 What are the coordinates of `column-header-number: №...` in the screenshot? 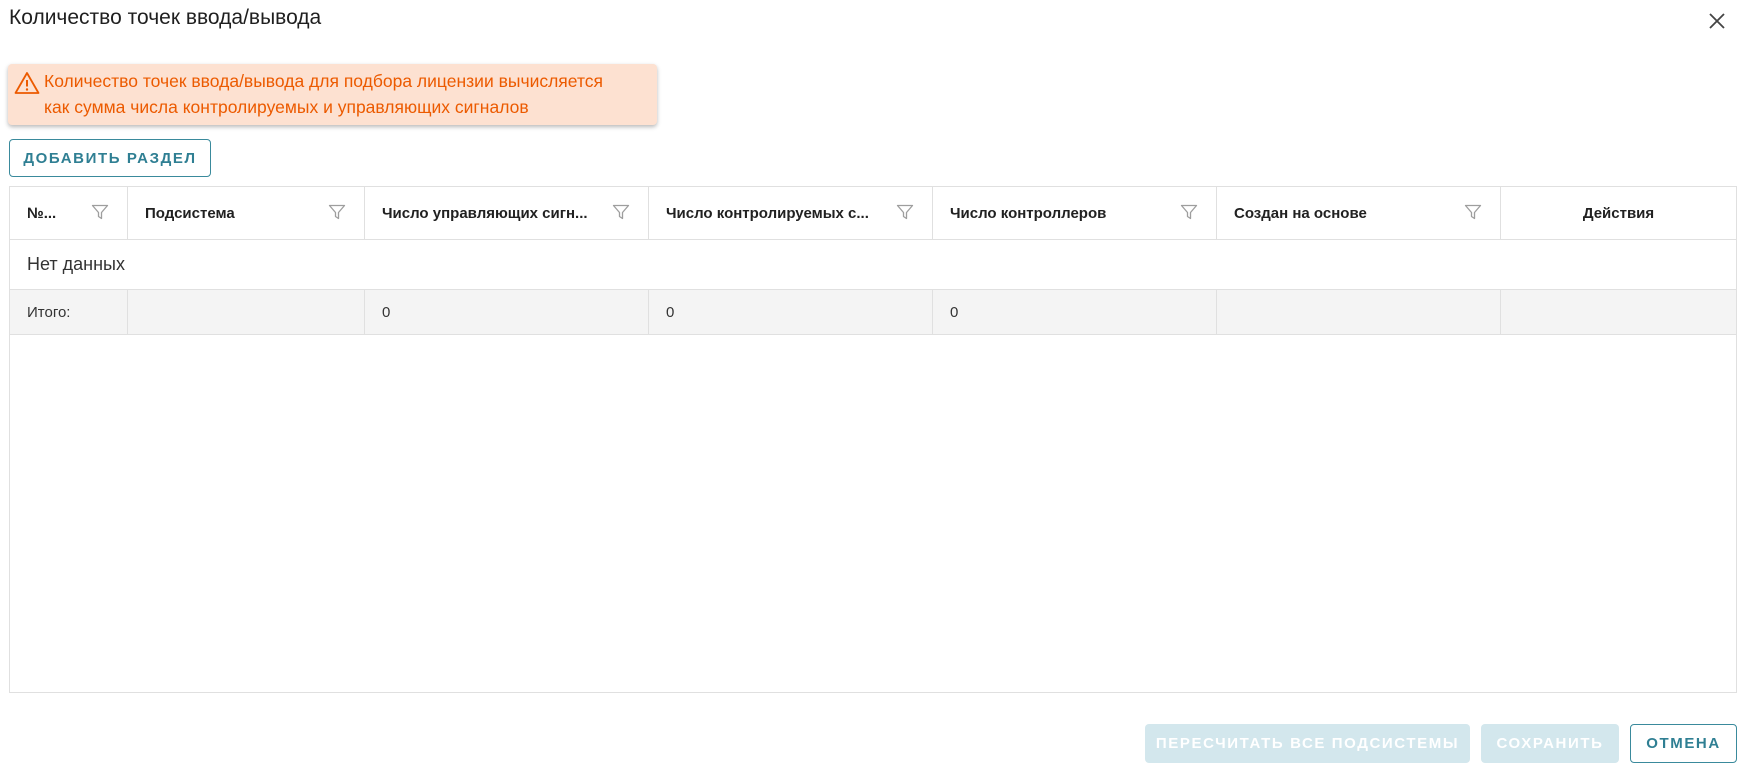 It's located at (69, 213).